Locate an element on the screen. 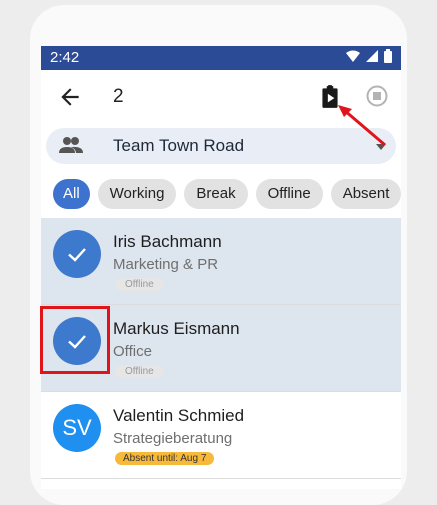  back-arrow-icon is located at coordinates (70, 97).